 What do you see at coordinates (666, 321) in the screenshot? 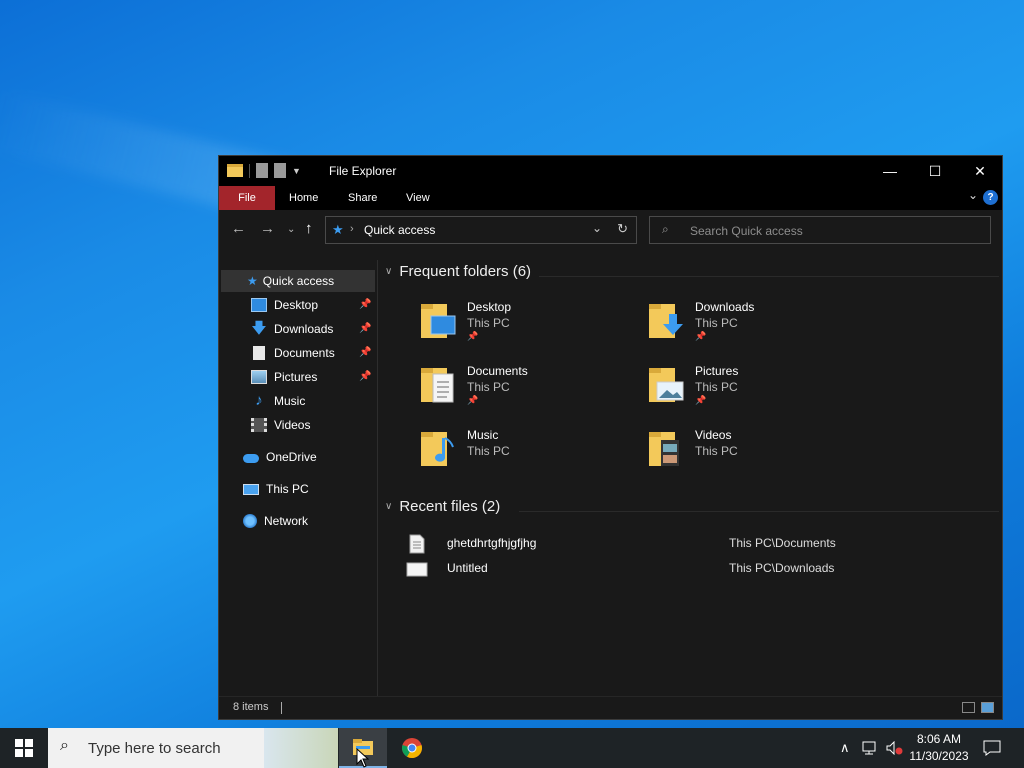
I see `downloads-folder-icon` at bounding box center [666, 321].